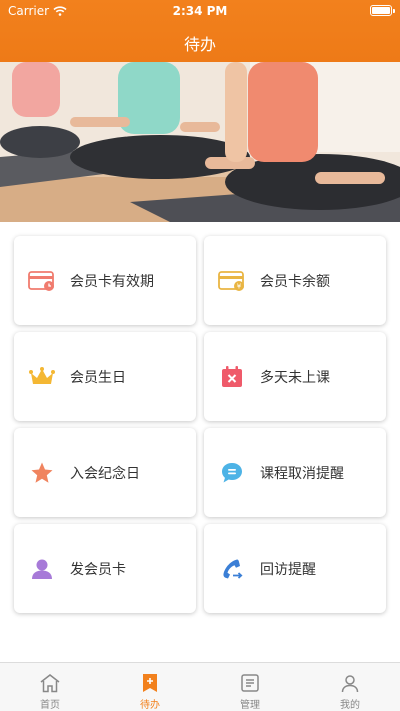 The image size is (400, 711). What do you see at coordinates (232, 281) in the screenshot?
I see `card-coin-icon: ¥` at bounding box center [232, 281].